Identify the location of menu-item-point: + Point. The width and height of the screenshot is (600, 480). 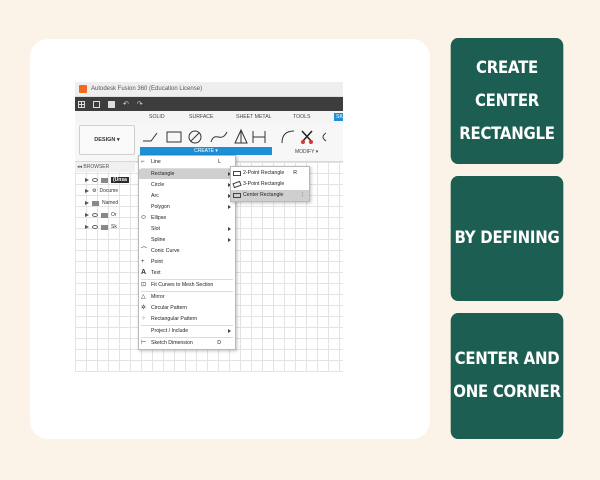
(187, 262).